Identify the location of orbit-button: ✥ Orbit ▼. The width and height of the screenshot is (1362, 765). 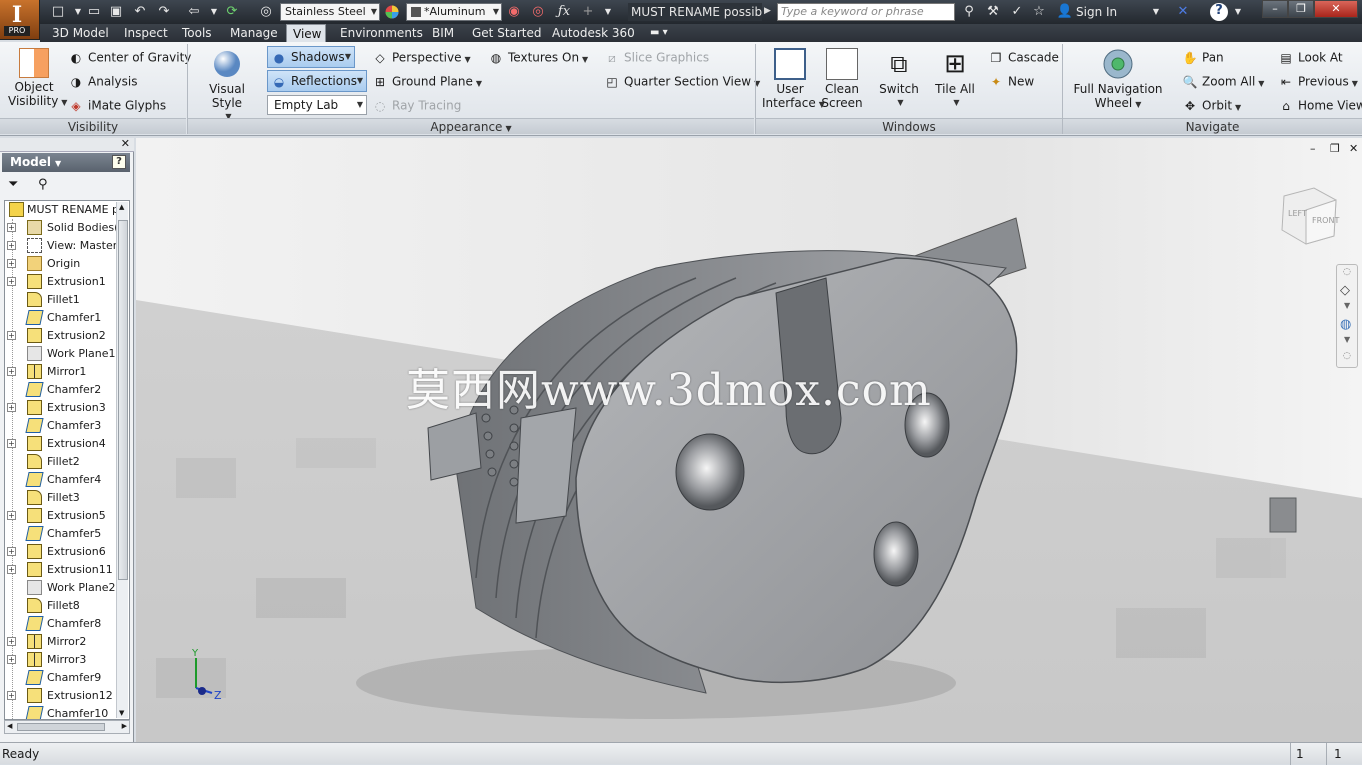
(1211, 106).